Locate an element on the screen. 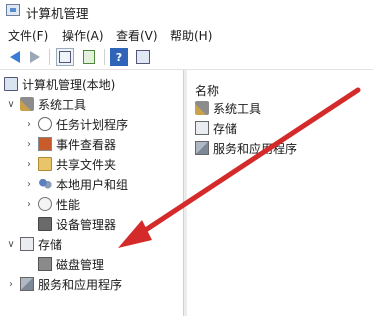  arrow-head-icon is located at coordinates (135, 234).